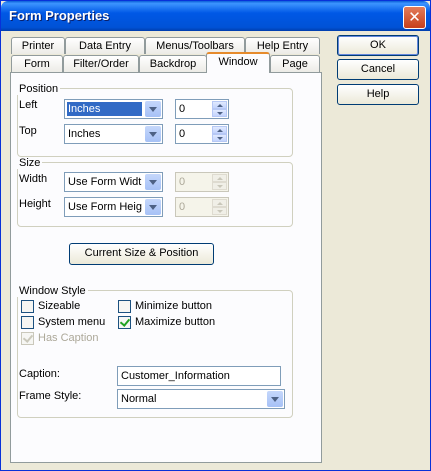 Image resolution: width=431 pixels, height=471 pixels. I want to click on tab-label: Help Entry, so click(282, 46).